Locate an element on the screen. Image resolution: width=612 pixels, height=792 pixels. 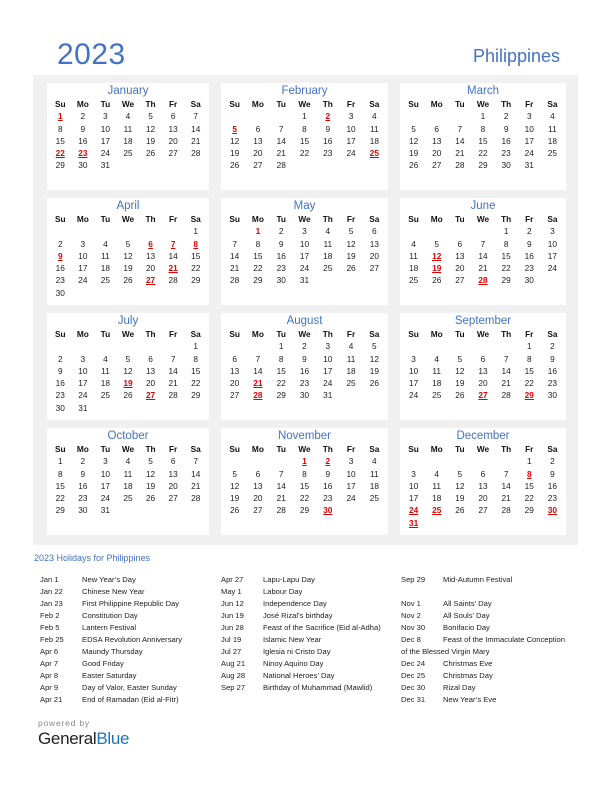
holiday-name: Lantern Festival is located at coordinates (109, 627).